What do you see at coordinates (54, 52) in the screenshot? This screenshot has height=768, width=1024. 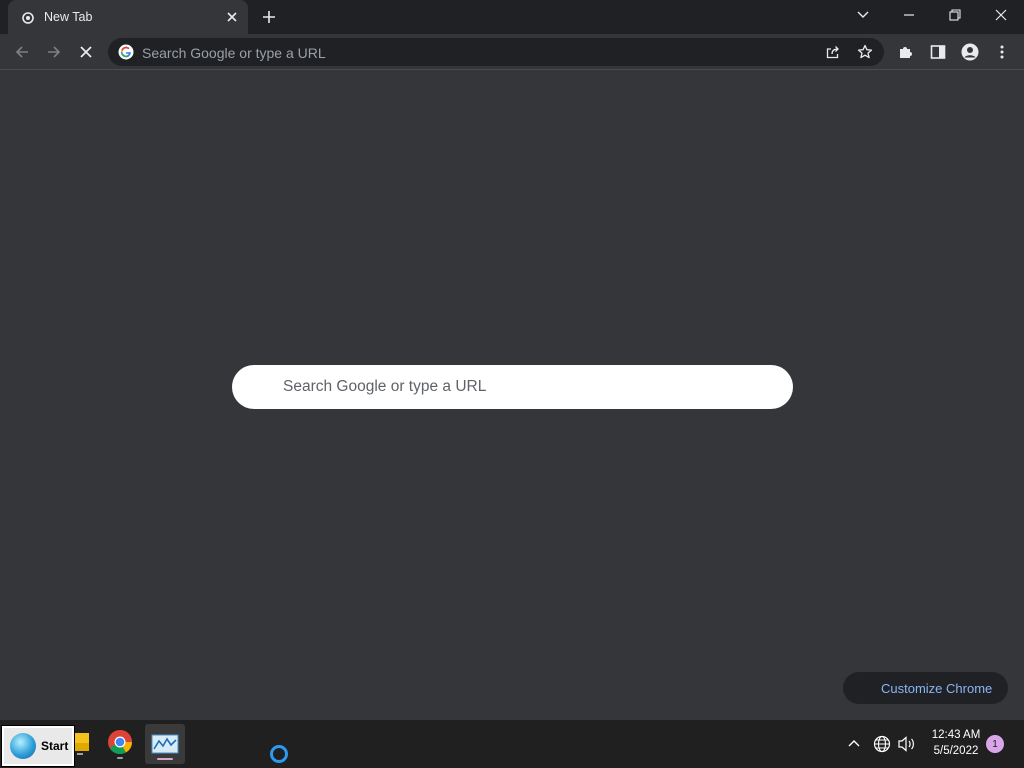 I see `forward-arrow-icon` at bounding box center [54, 52].